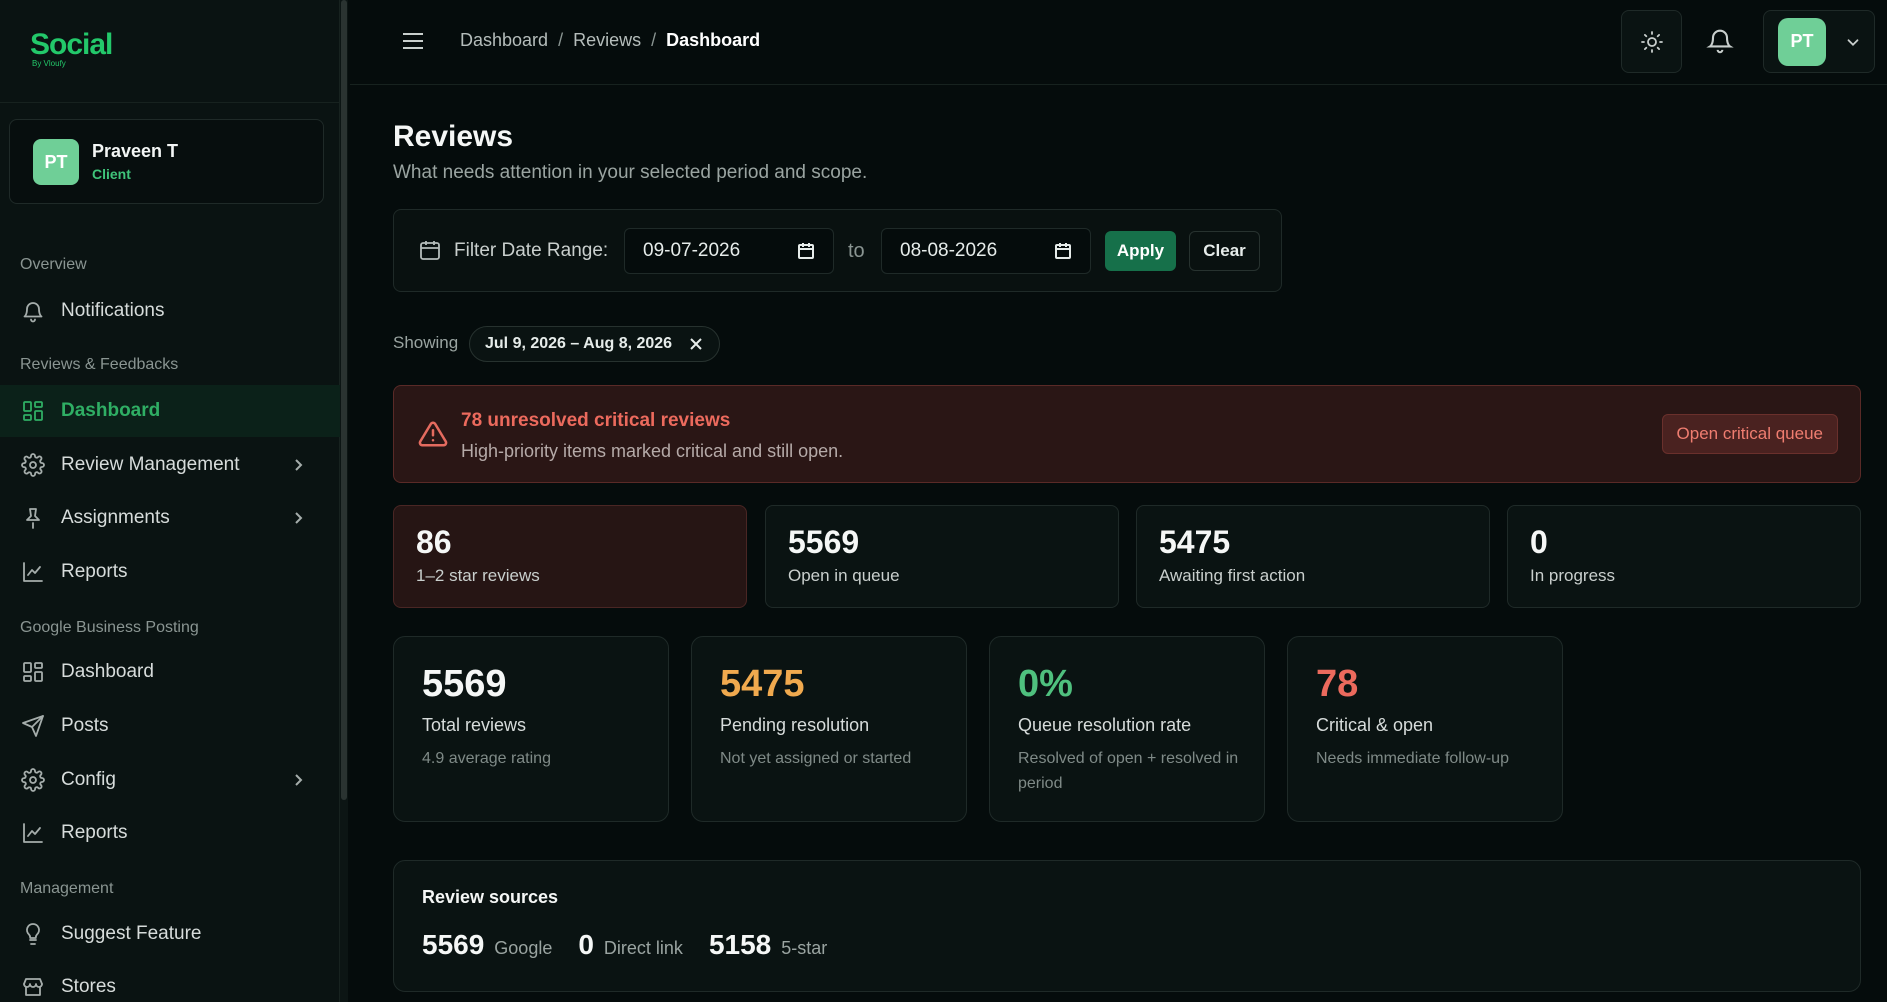 The height and width of the screenshot is (1002, 1887). What do you see at coordinates (1195, 542) in the screenshot?
I see `stat-value: 5475` at bounding box center [1195, 542].